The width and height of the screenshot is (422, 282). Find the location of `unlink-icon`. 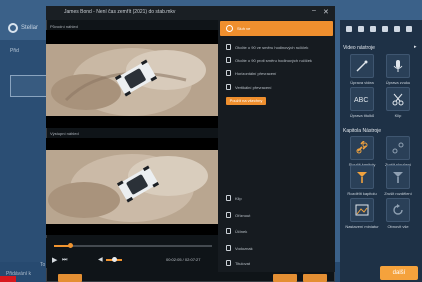

unlink-icon is located at coordinates (398, 148).